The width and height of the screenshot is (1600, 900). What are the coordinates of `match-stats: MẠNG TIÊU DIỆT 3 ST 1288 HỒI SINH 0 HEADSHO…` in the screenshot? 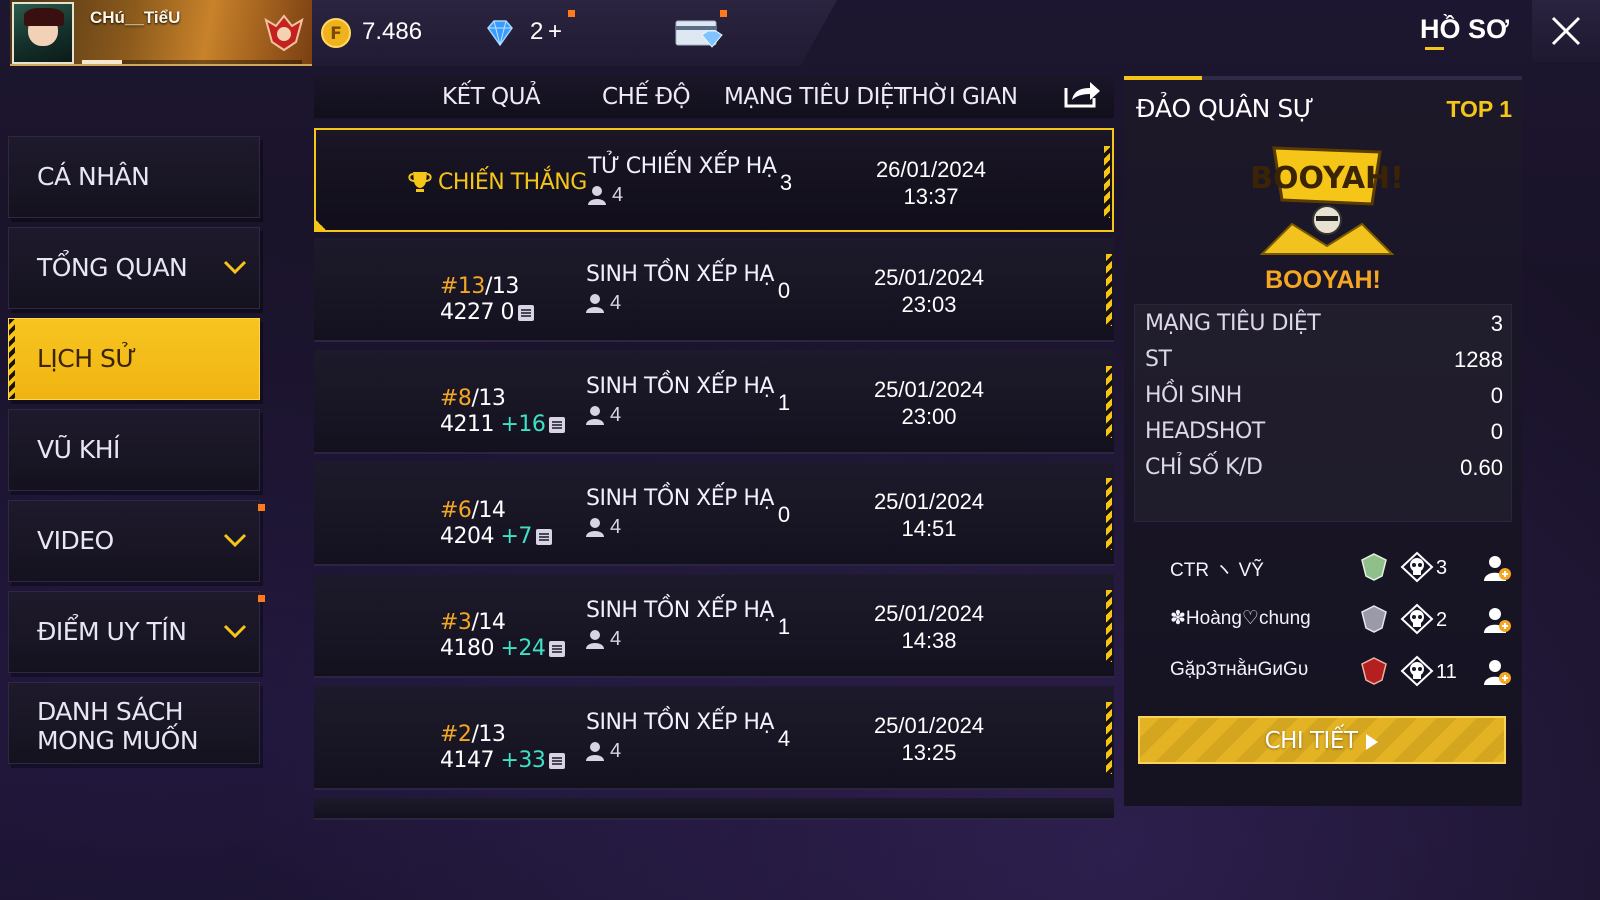 It's located at (1323, 413).